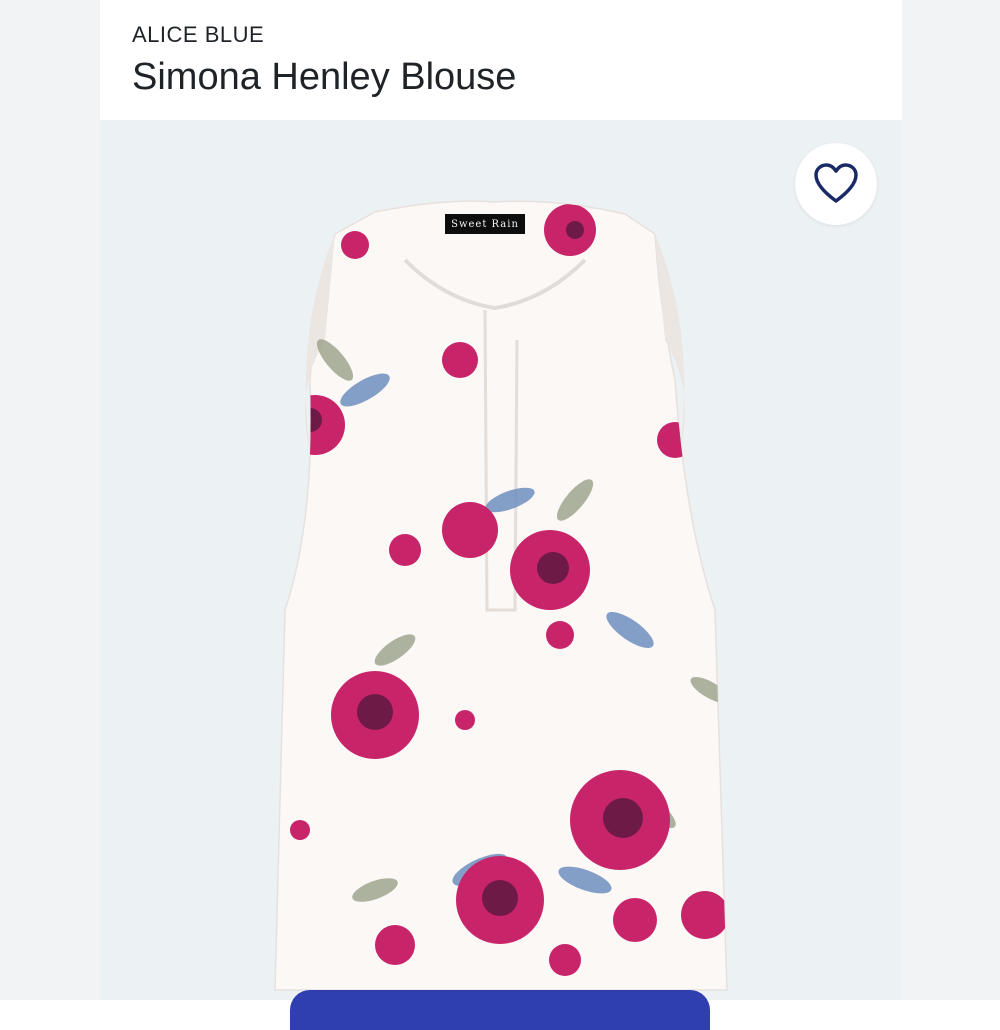 The height and width of the screenshot is (1030, 1000). I want to click on product-header: ALICE BLUE Simona Henley Blouse, so click(501, 60).